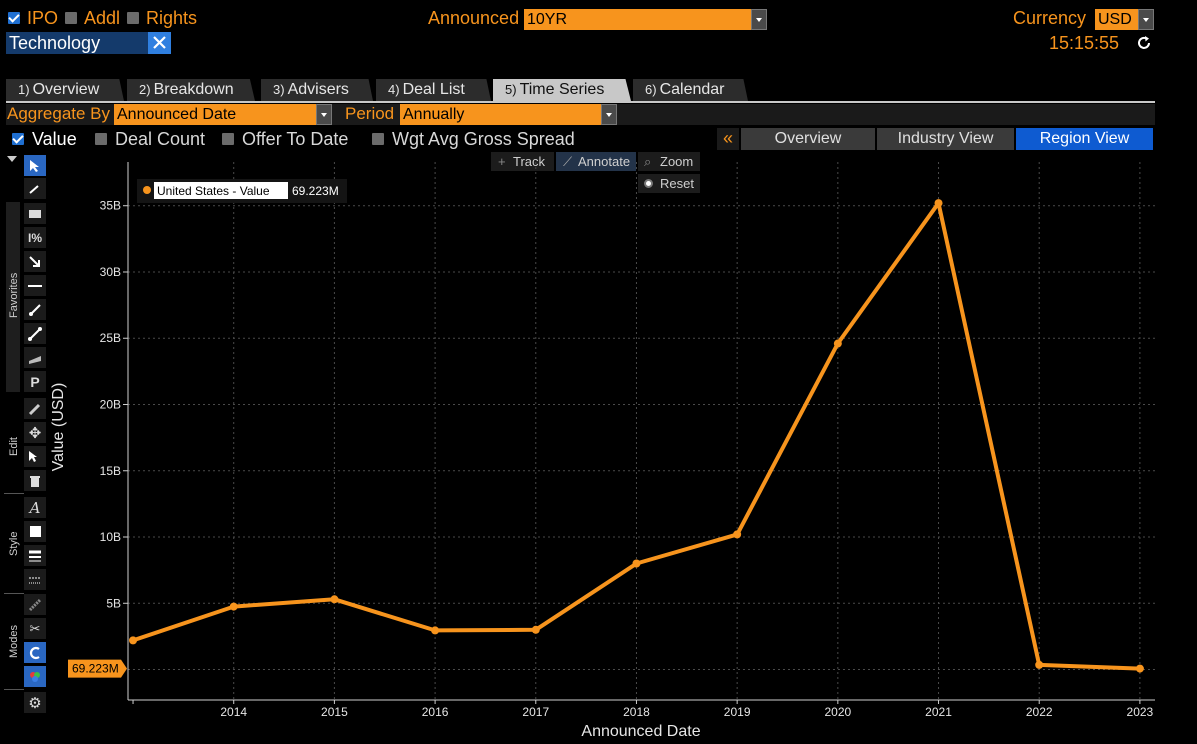 The height and width of the screenshot is (744, 1197). Describe the element at coordinates (147, 190) in the screenshot. I see `legend-marker` at that location.